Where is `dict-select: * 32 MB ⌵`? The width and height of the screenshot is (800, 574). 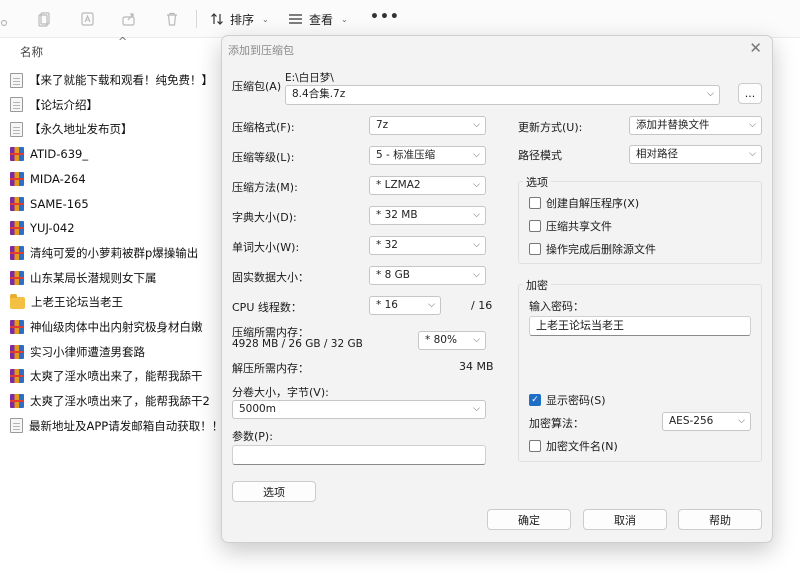
dict-select: * 32 MB ⌵ is located at coordinates (427, 215).